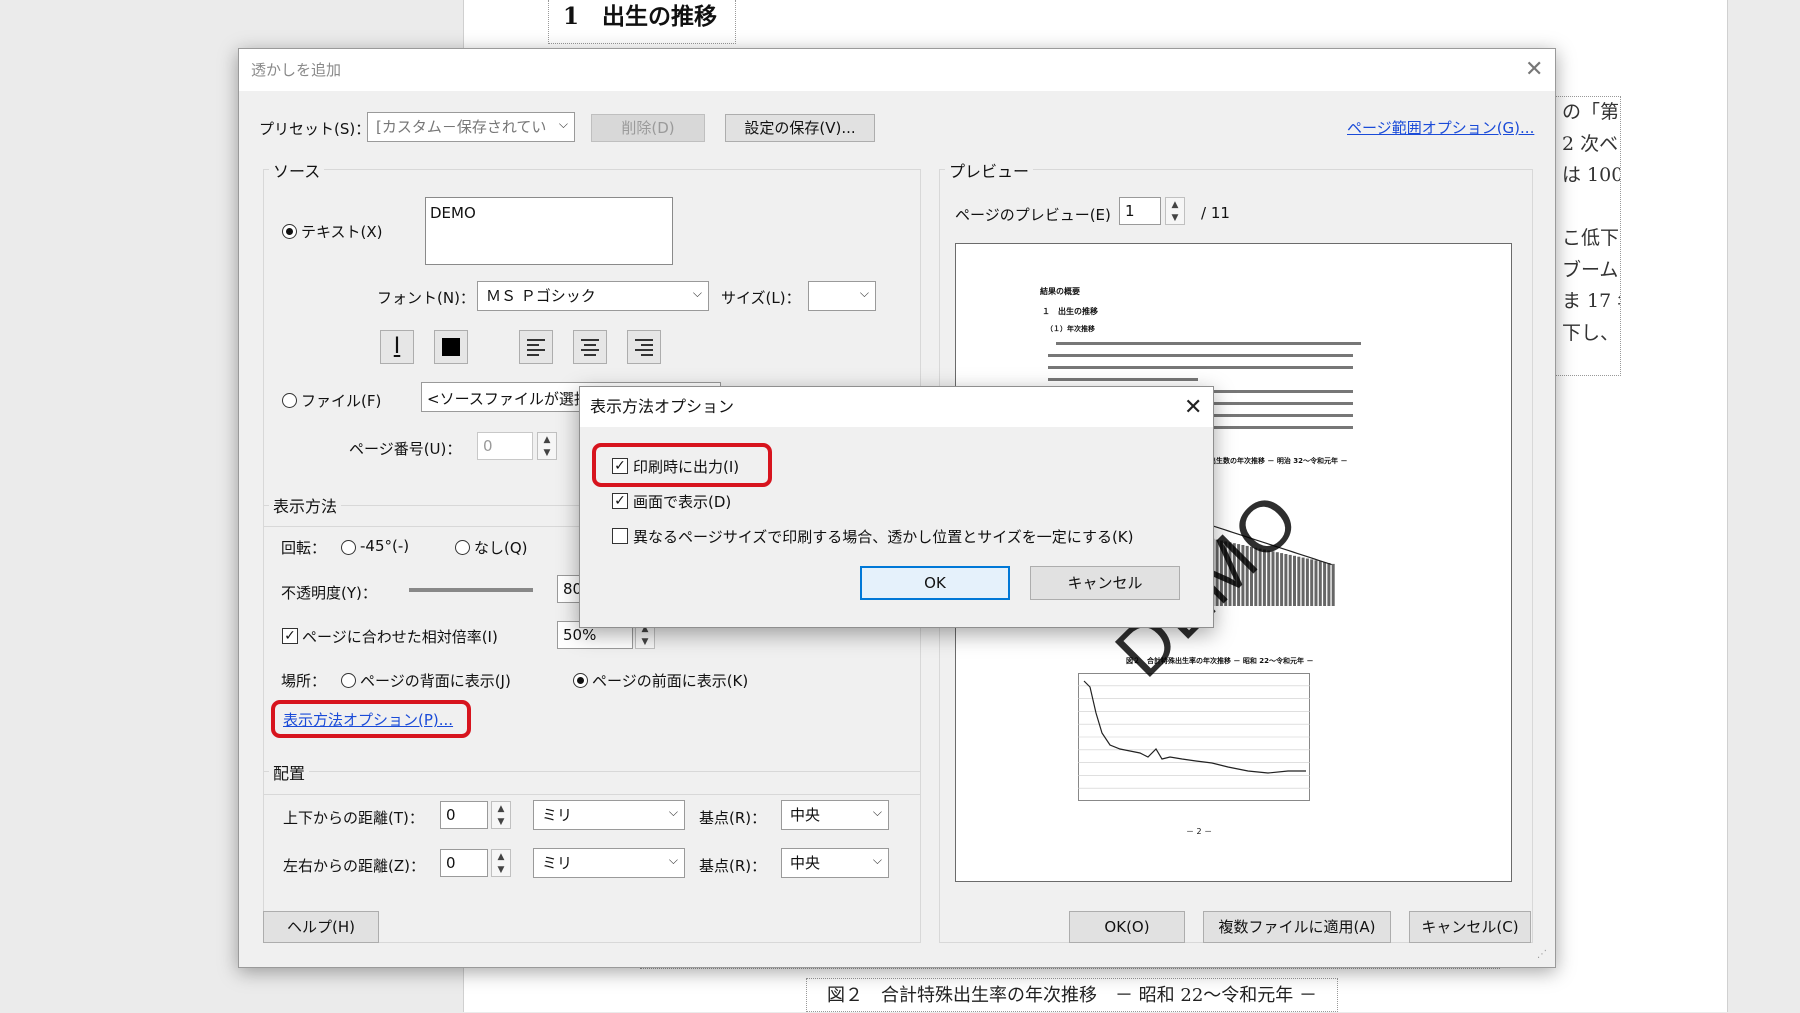 The height and width of the screenshot is (1013, 1800). I want to click on rotation-none-label: なし(Q), so click(501, 548).